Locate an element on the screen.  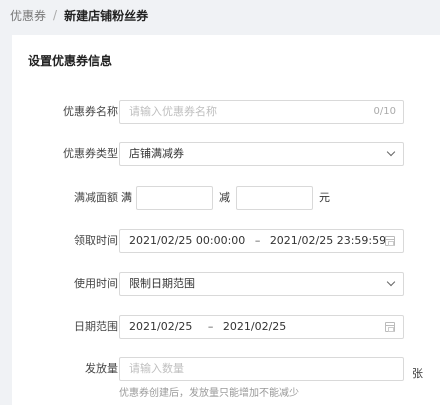
quantity-unit-text: 张 is located at coordinates (417, 373).